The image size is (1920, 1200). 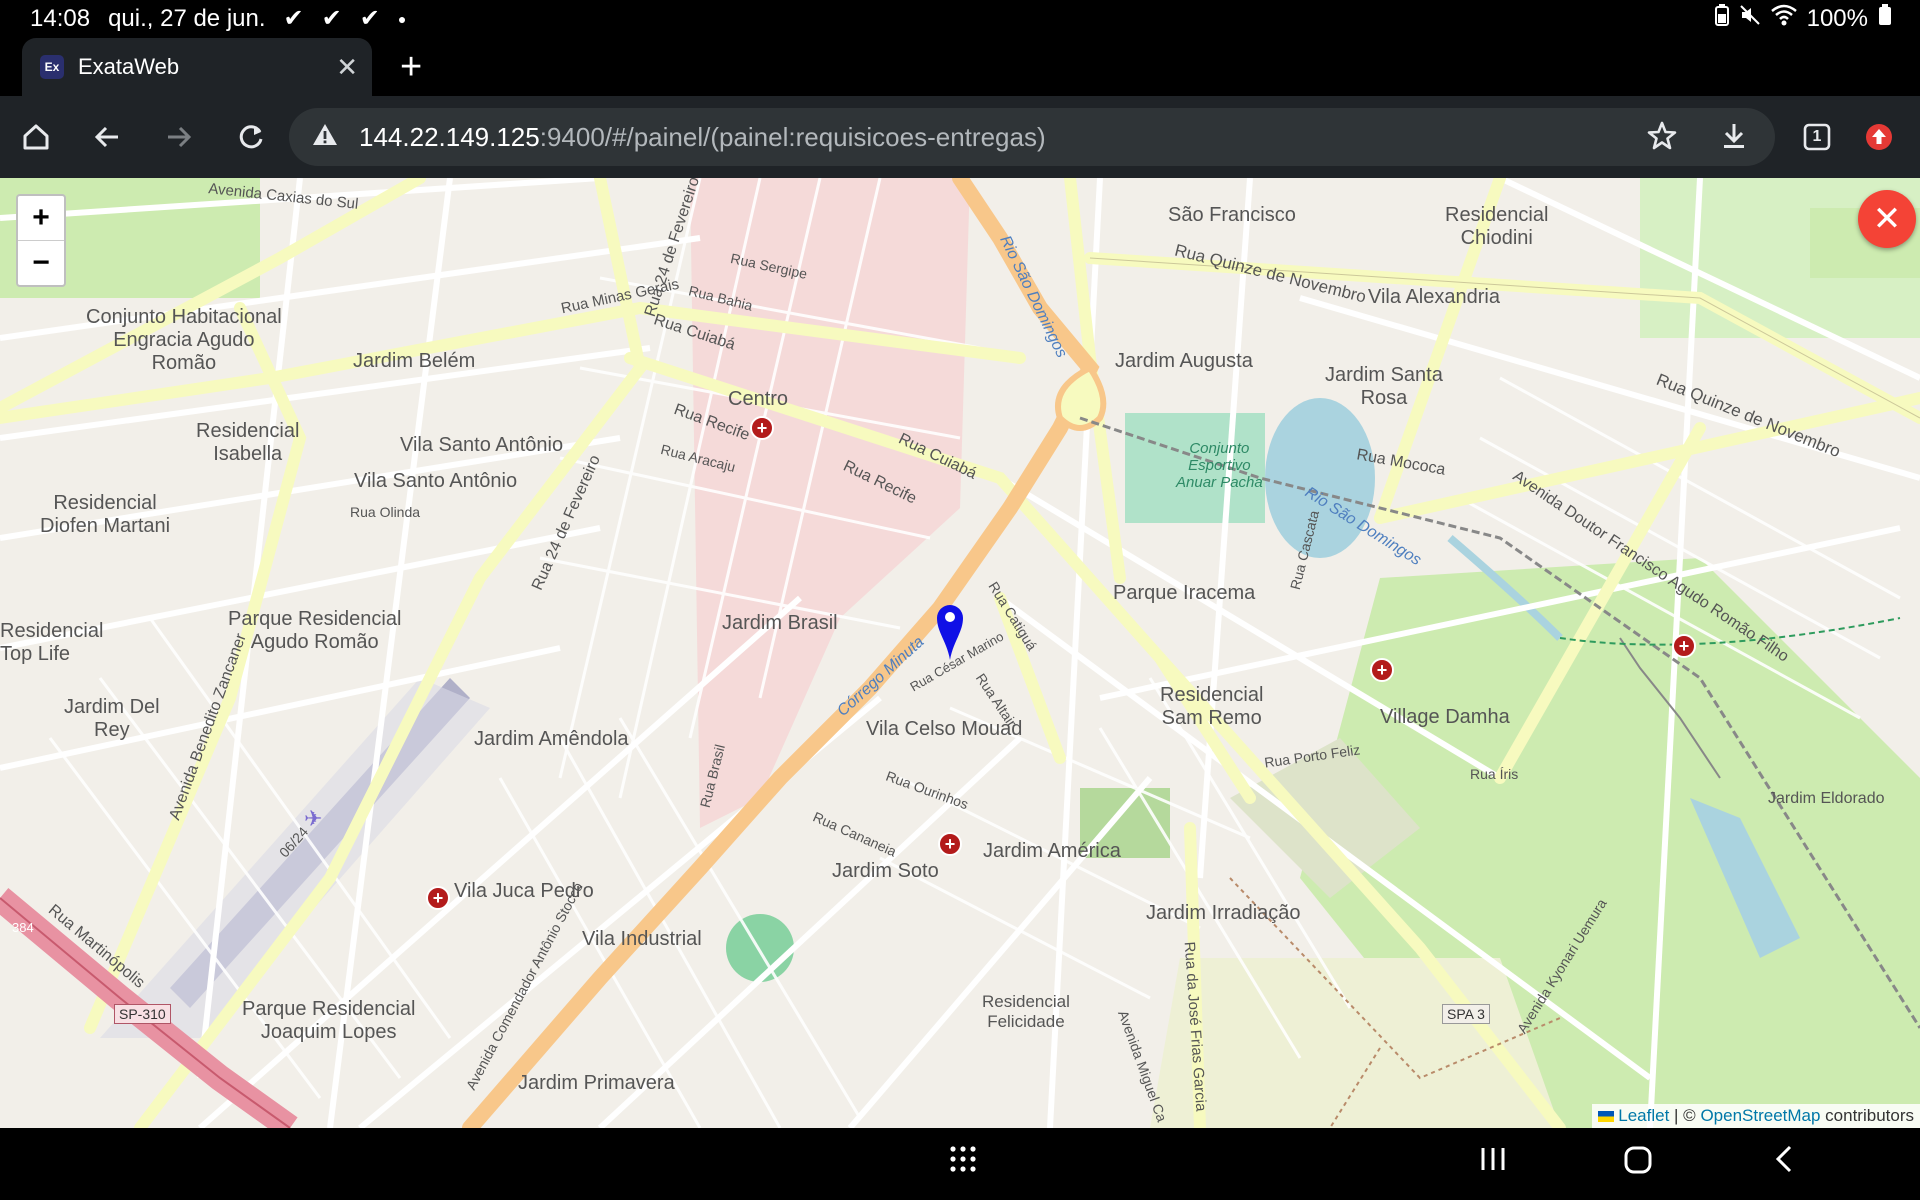 What do you see at coordinates (1643, 1115) in the screenshot?
I see `leaflet-link: Leaflet` at bounding box center [1643, 1115].